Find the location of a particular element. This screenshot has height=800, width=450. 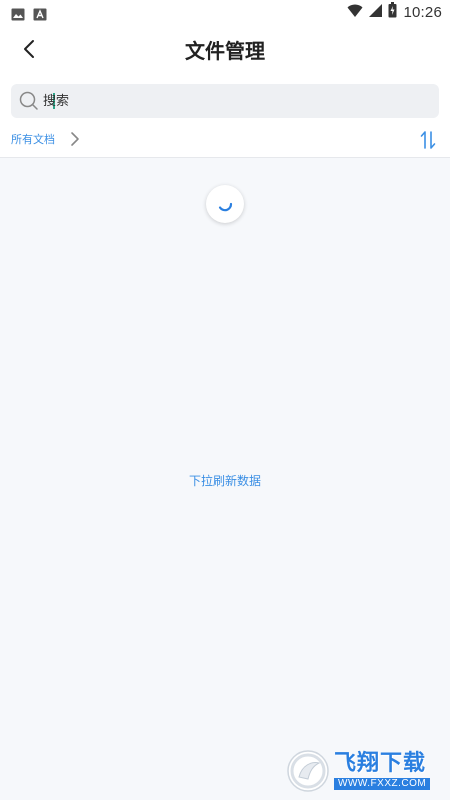

search-box is located at coordinates (225, 101).